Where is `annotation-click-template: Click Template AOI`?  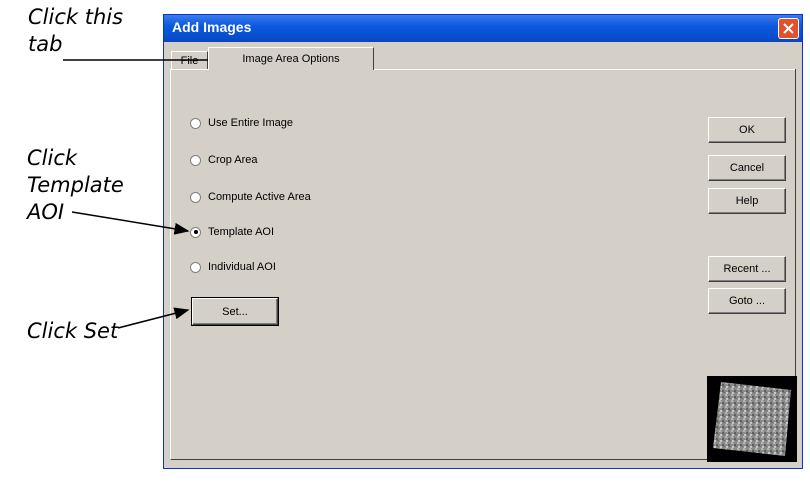
annotation-click-template: Click Template AOI is located at coordinates (75, 185).